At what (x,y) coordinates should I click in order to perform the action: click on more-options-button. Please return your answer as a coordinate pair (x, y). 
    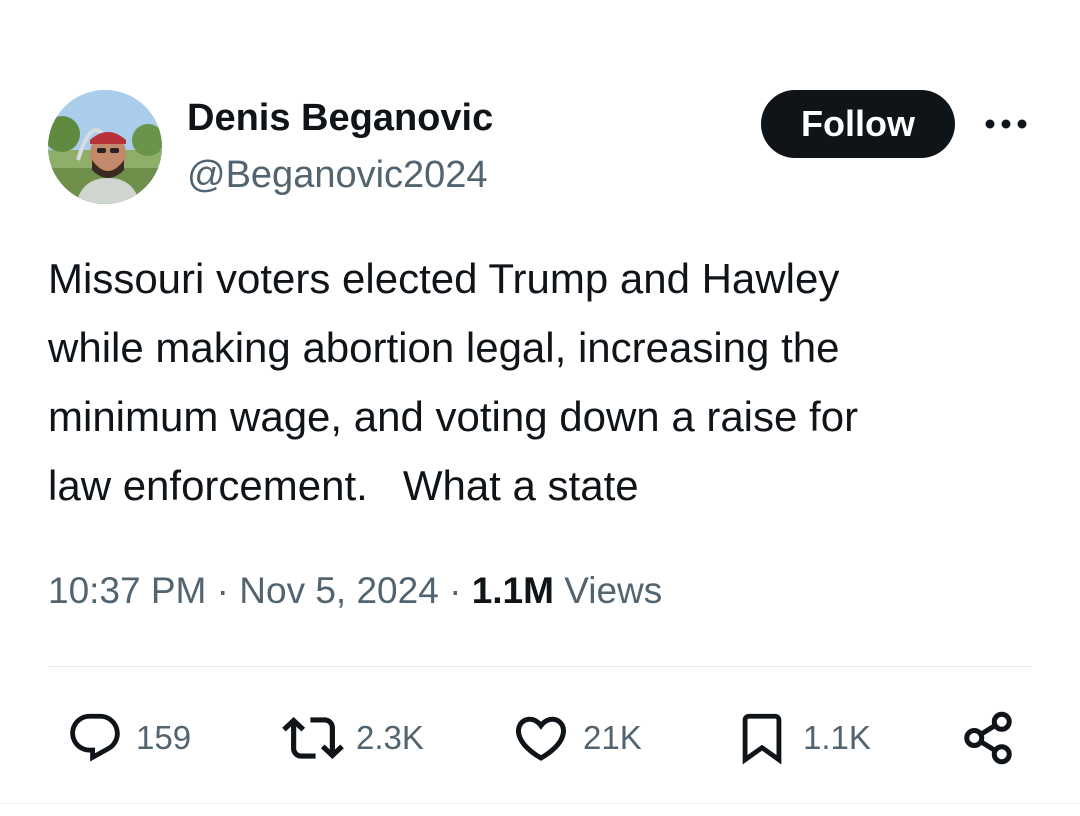
    Looking at the image, I should click on (1006, 124).